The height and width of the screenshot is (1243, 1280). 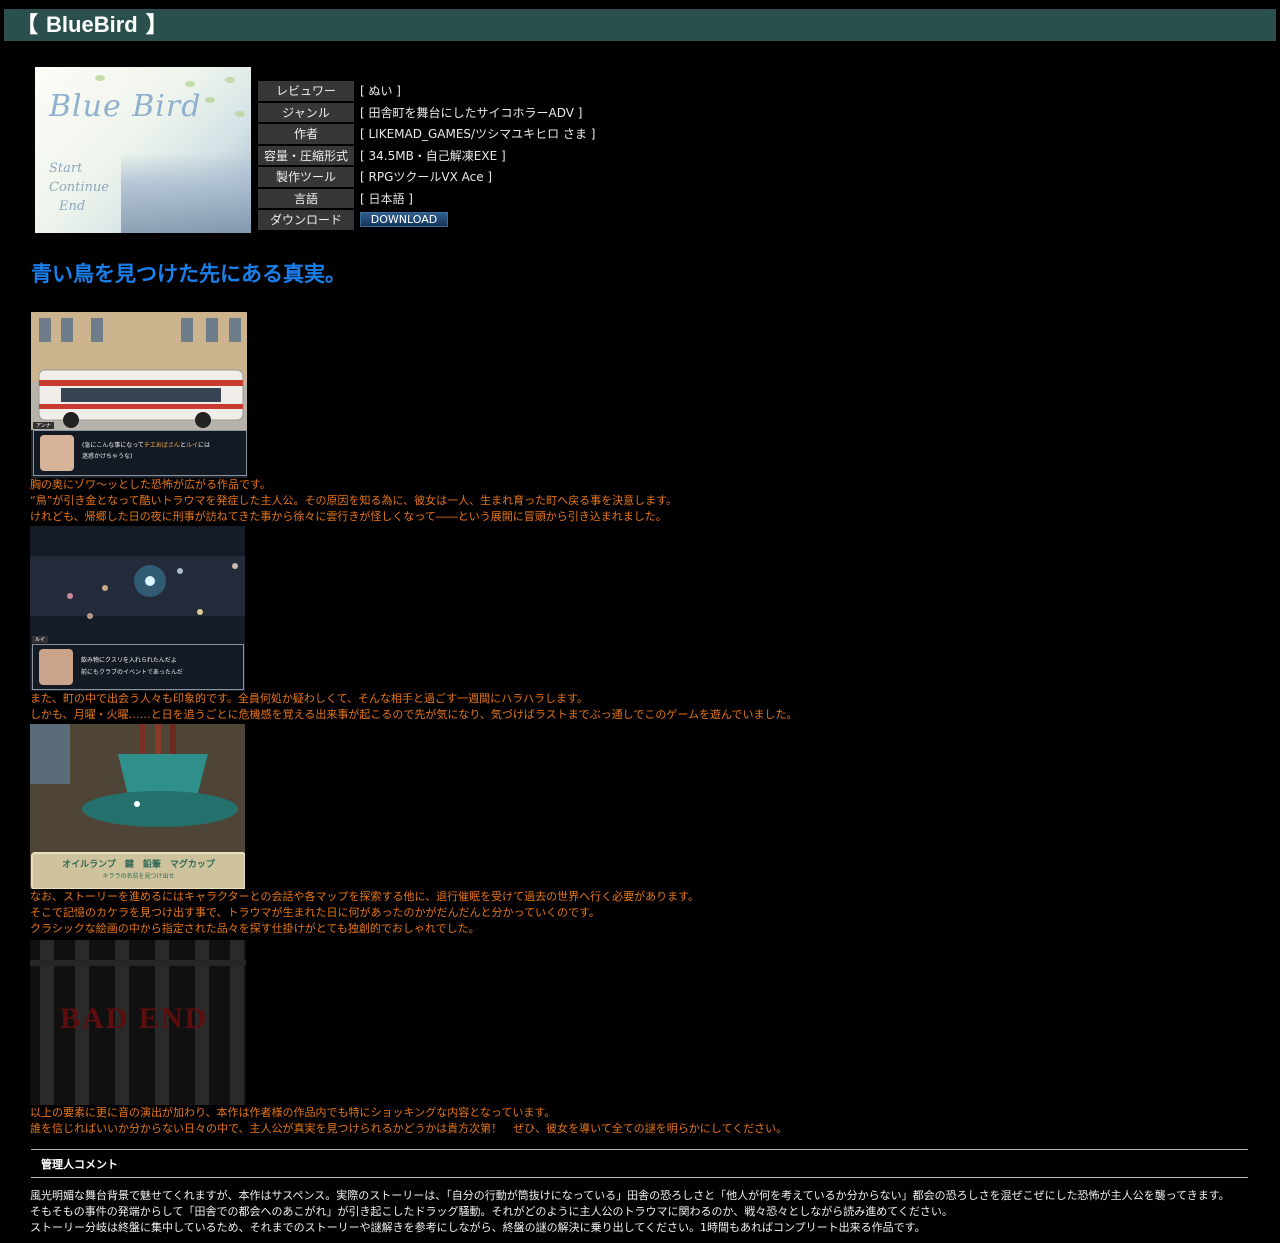 I want to click on title-menu-start: Start, so click(x=66, y=168).